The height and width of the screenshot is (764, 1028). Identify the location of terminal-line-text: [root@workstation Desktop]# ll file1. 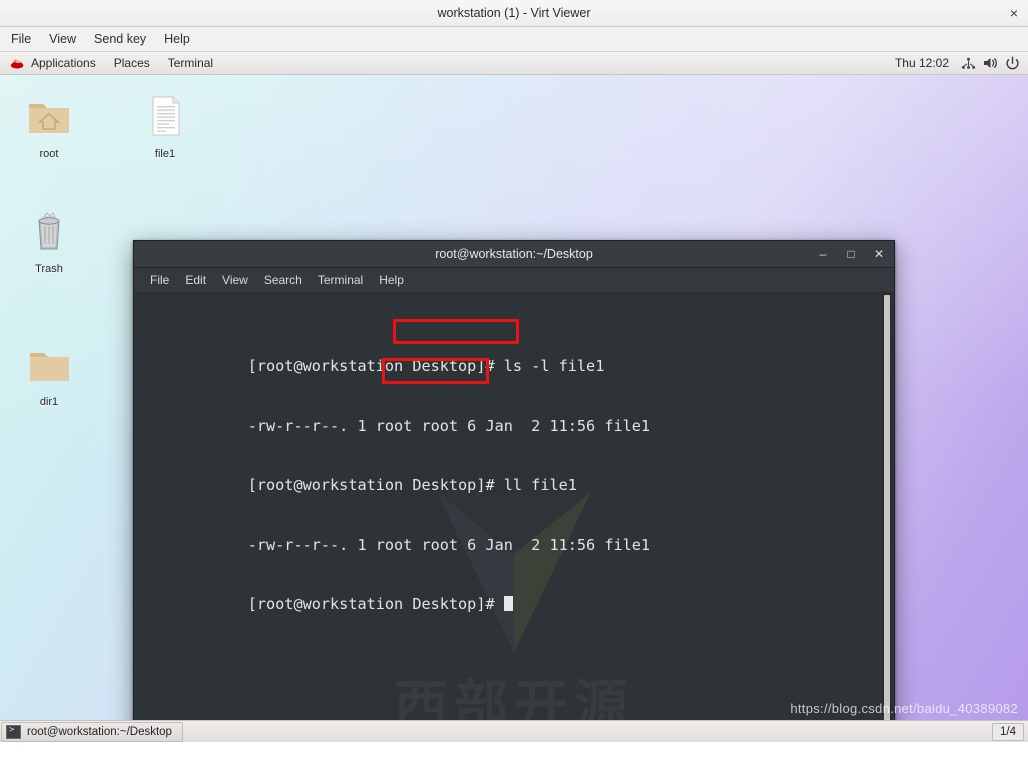
(412, 485).